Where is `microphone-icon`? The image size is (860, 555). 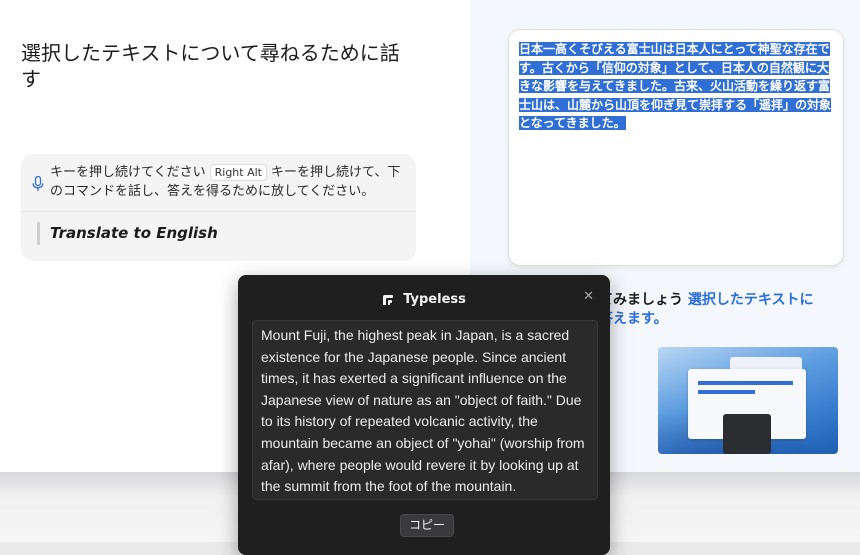 microphone-icon is located at coordinates (38, 183).